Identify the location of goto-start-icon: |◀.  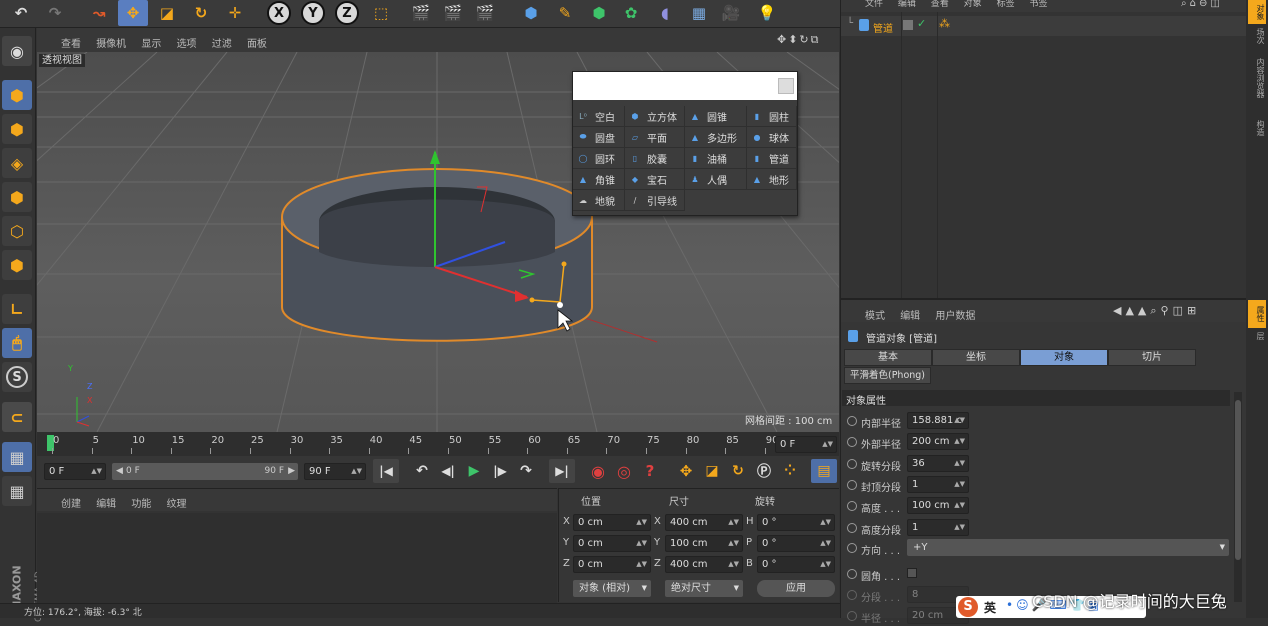
(386, 471).